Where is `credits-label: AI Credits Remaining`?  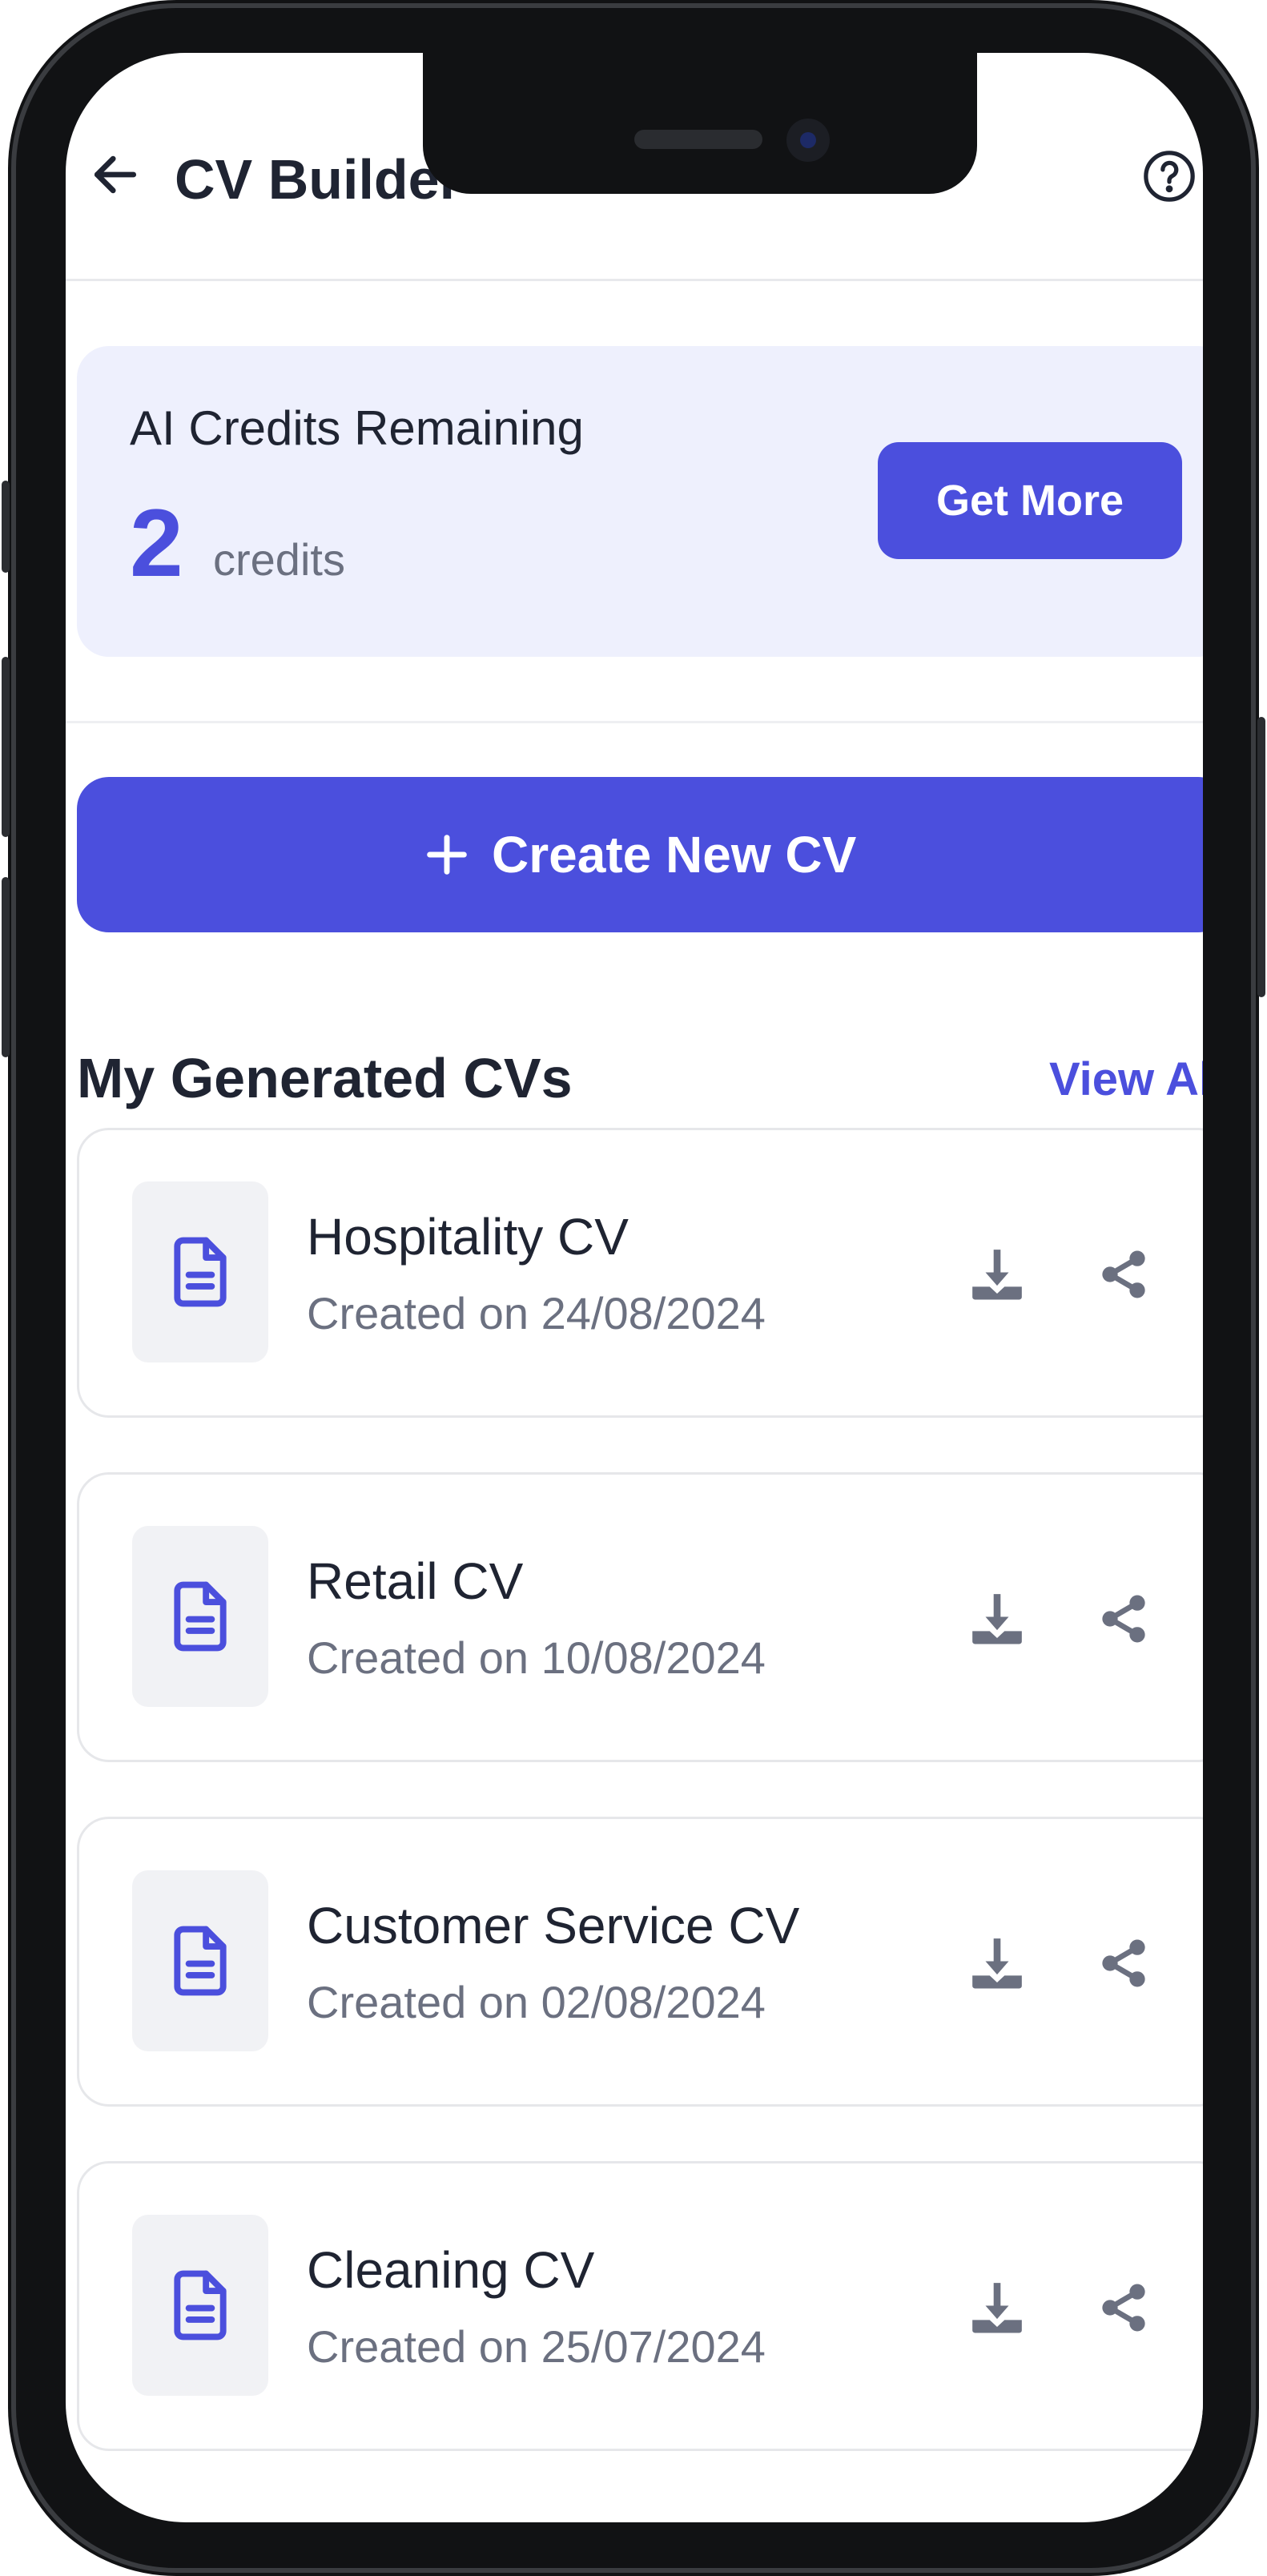
credits-label: AI Credits Remaining is located at coordinates (357, 428).